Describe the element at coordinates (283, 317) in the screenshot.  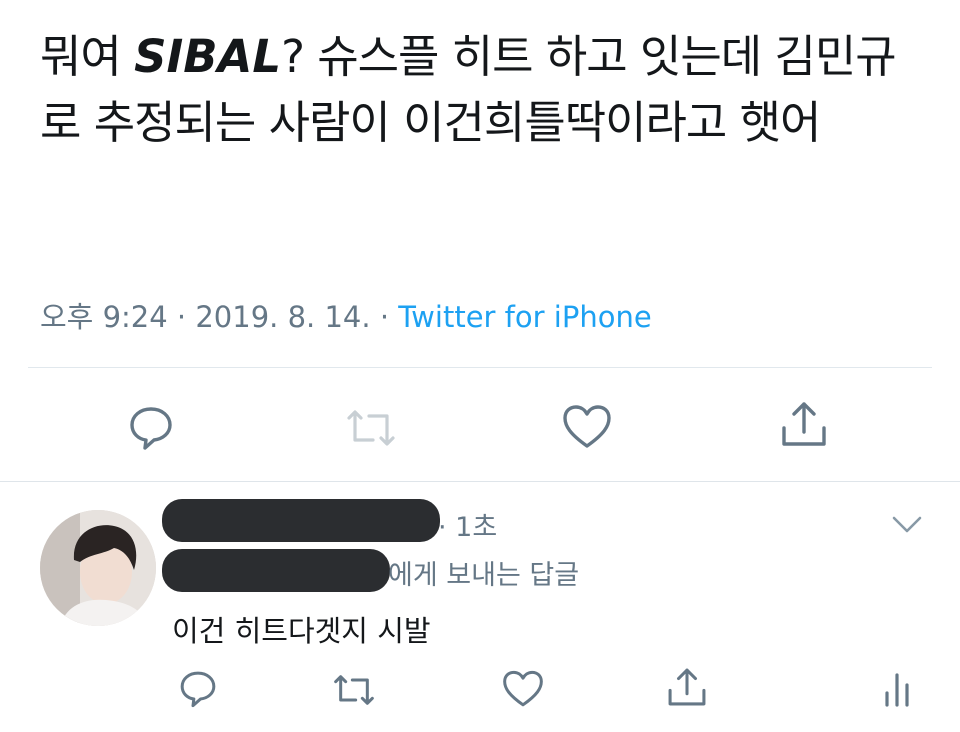
I see `tweet-date: 2019. 8. 14.` at that location.